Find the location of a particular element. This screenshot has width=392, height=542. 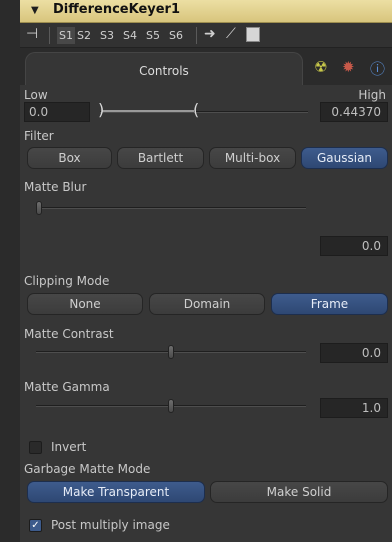

filter-label: Filter is located at coordinates (39, 136).